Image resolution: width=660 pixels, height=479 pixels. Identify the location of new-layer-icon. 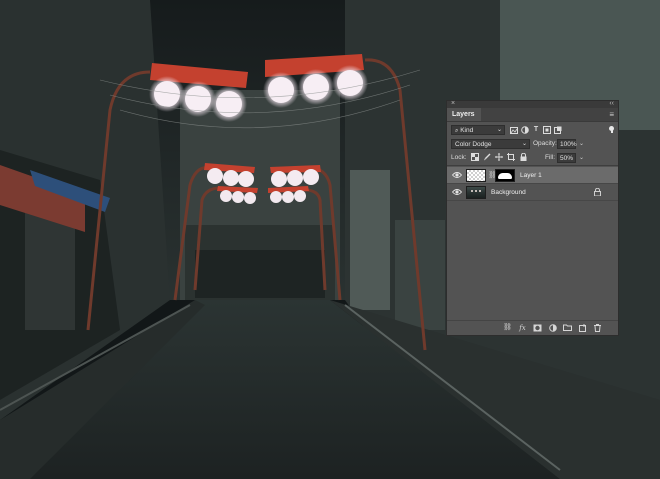
(582, 327).